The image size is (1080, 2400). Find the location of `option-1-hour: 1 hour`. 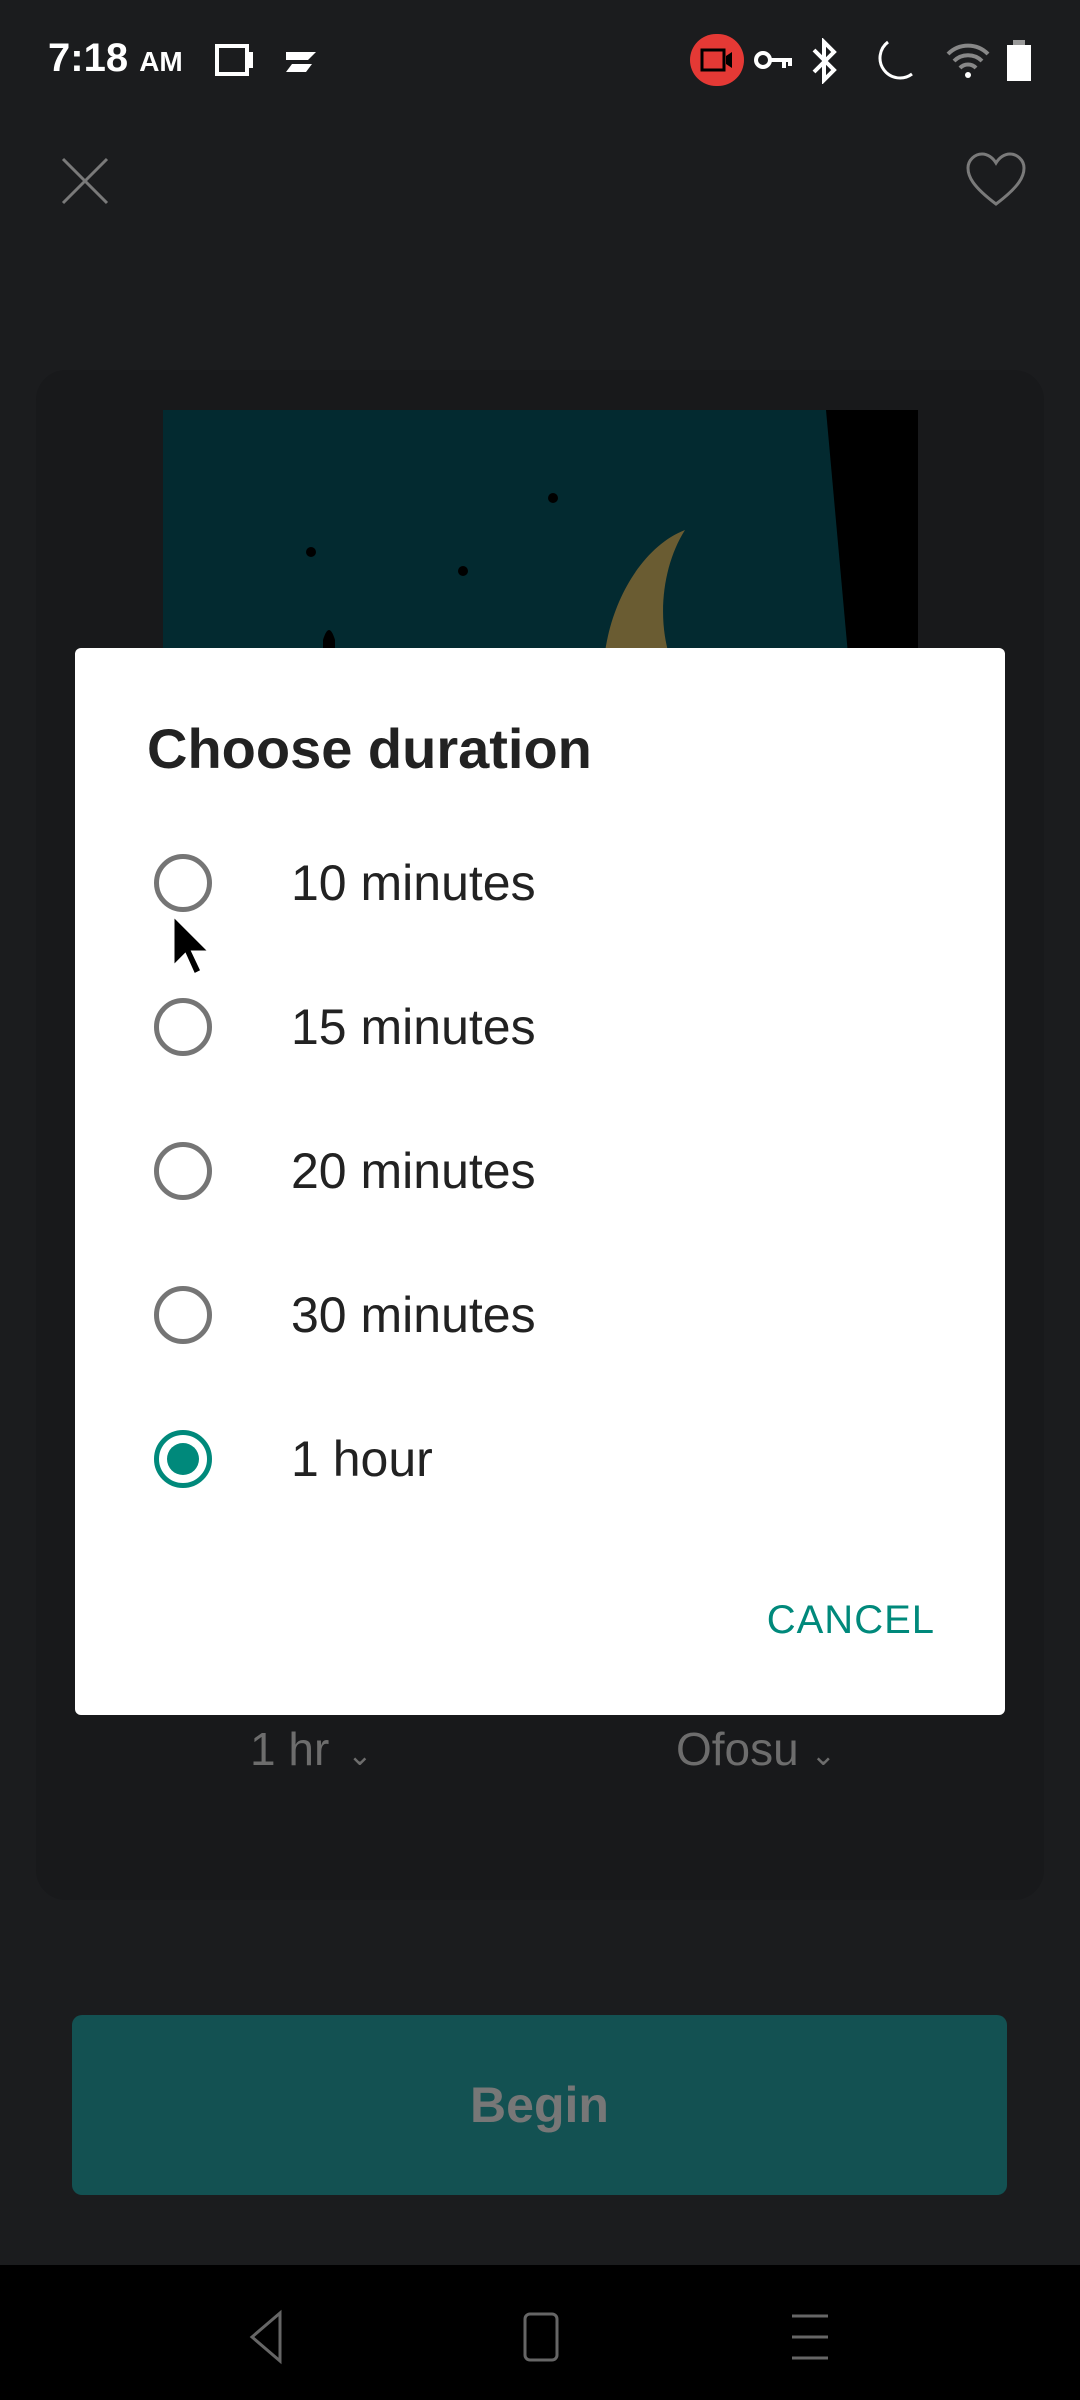

option-1-hour: 1 hour is located at coordinates (540, 1459).